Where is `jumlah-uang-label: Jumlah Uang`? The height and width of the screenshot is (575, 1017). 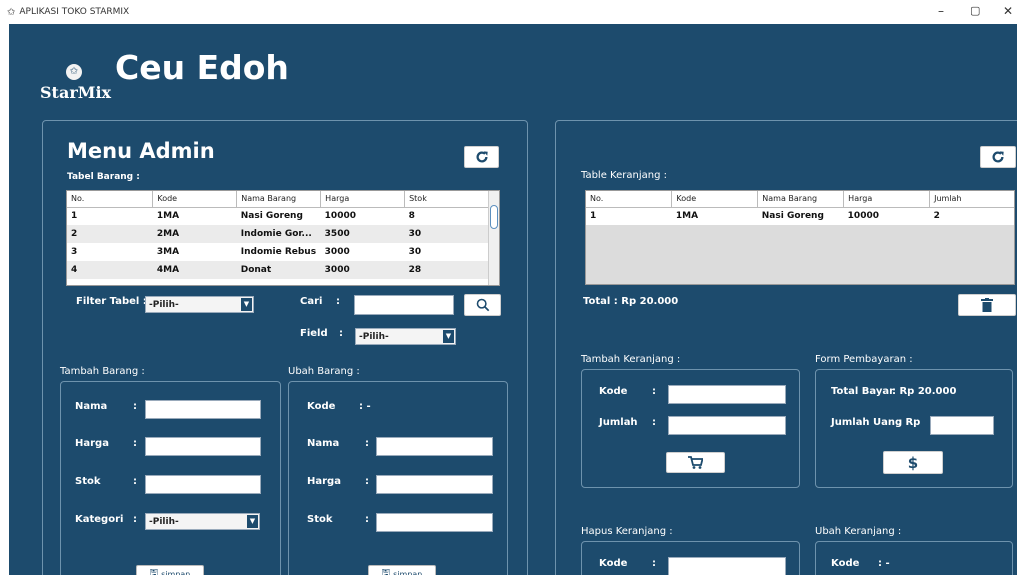 jumlah-uang-label: Jumlah Uang is located at coordinates (867, 422).